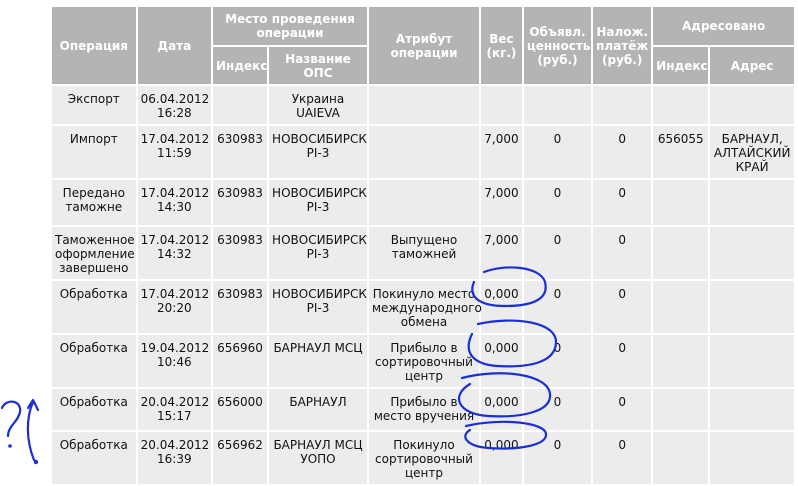 The height and width of the screenshot is (486, 798). What do you see at coordinates (240, 105) in the screenshot?
I see `cell-index` at bounding box center [240, 105].